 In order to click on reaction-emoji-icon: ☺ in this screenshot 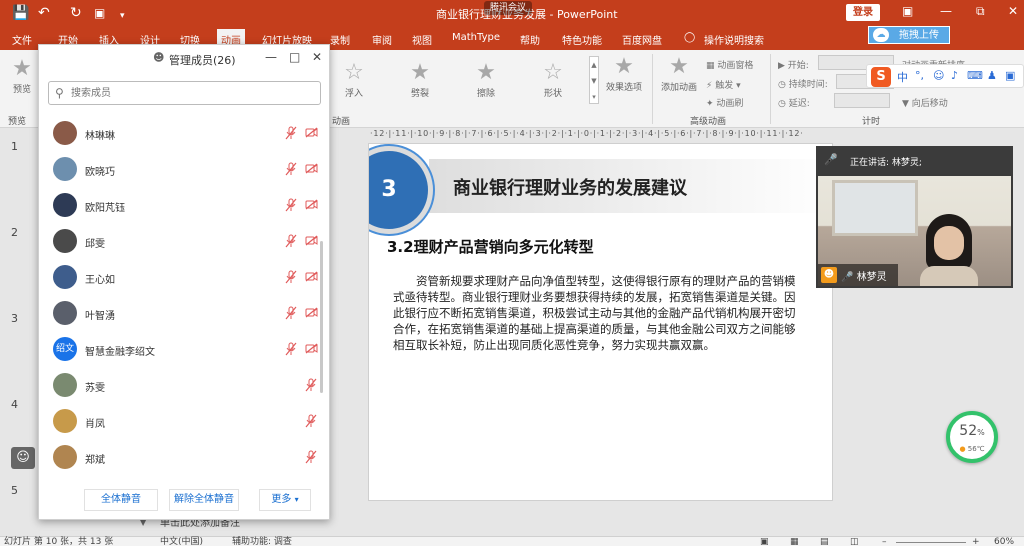, I will do `click(23, 458)`.